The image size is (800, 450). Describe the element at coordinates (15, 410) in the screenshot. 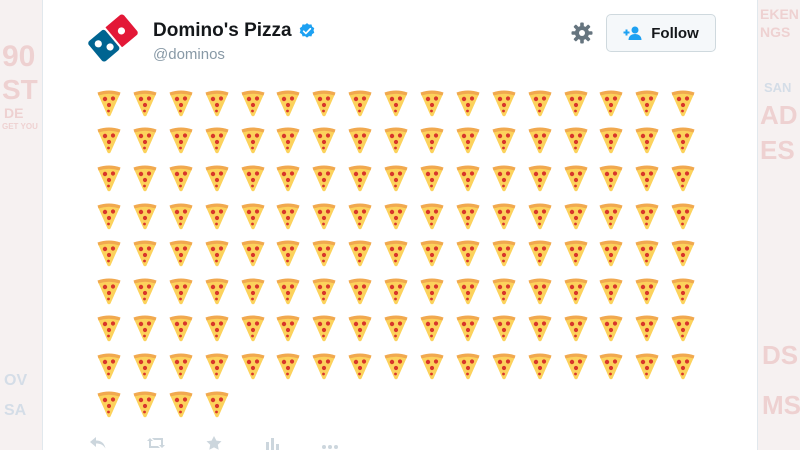

I see `poster-text: SA` at that location.